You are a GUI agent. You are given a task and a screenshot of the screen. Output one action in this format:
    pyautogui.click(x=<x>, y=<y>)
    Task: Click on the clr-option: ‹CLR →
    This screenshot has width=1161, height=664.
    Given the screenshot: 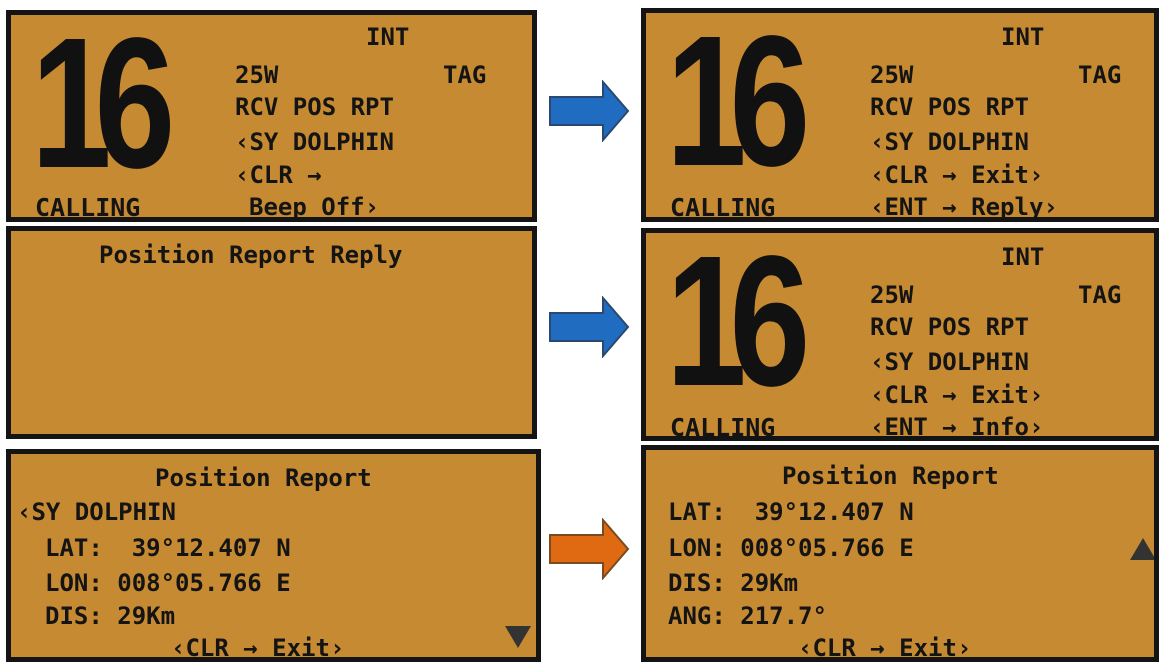 What is the action you would take?
    pyautogui.click(x=278, y=175)
    